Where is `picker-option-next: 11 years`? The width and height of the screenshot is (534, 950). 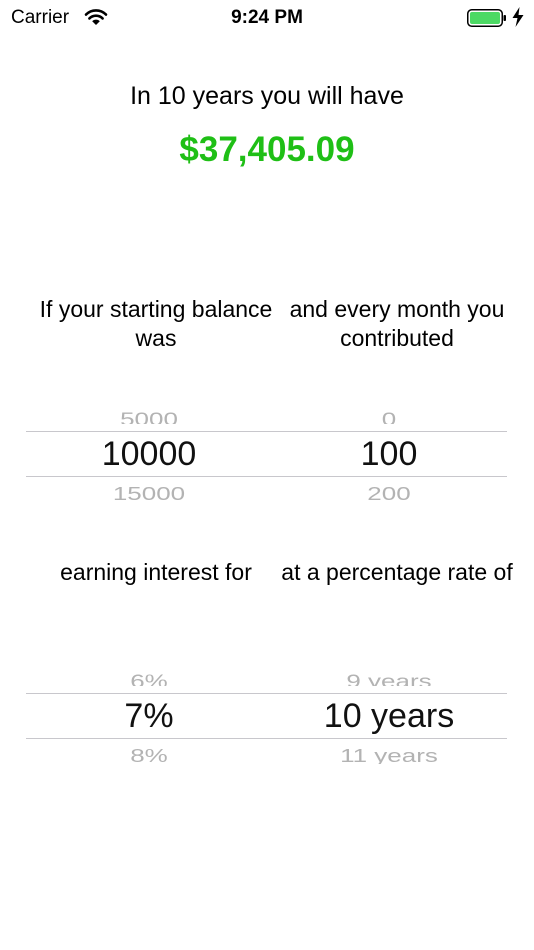 picker-option-next: 11 years is located at coordinates (389, 755).